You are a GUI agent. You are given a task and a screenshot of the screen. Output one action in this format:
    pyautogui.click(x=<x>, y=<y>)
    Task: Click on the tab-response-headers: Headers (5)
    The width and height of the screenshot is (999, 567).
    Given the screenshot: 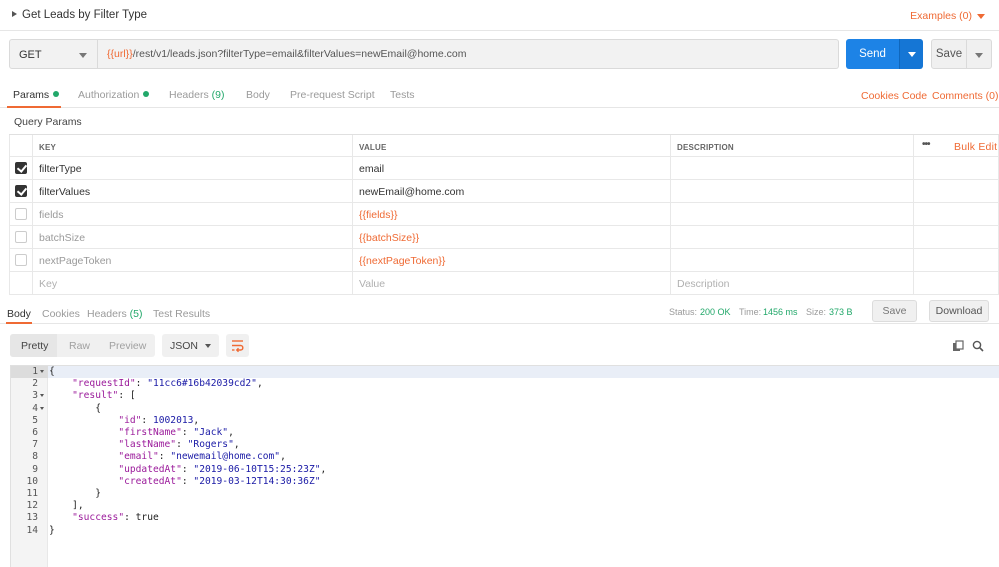 What is the action you would take?
    pyautogui.click(x=114, y=314)
    